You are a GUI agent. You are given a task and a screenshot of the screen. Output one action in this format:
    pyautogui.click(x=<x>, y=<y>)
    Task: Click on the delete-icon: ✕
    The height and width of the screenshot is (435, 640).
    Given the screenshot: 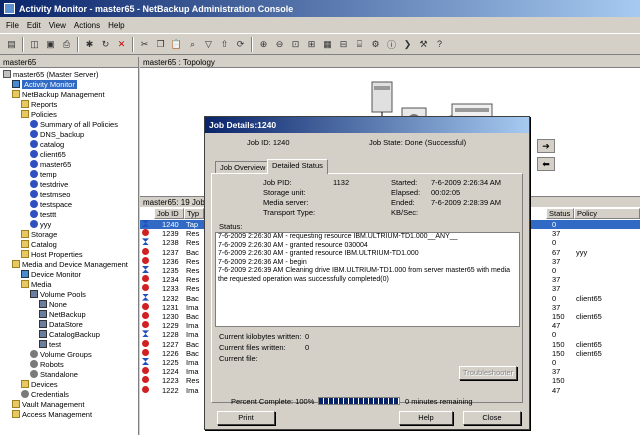 What is the action you would take?
    pyautogui.click(x=121, y=44)
    